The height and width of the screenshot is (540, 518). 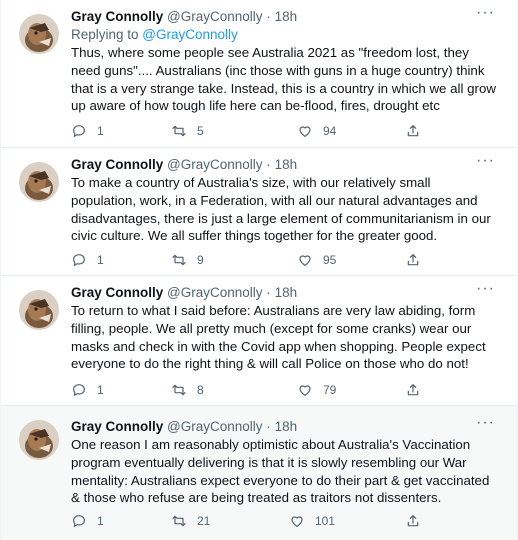 I want to click on replying-to: Replying to @GrayConnolly, so click(x=154, y=34).